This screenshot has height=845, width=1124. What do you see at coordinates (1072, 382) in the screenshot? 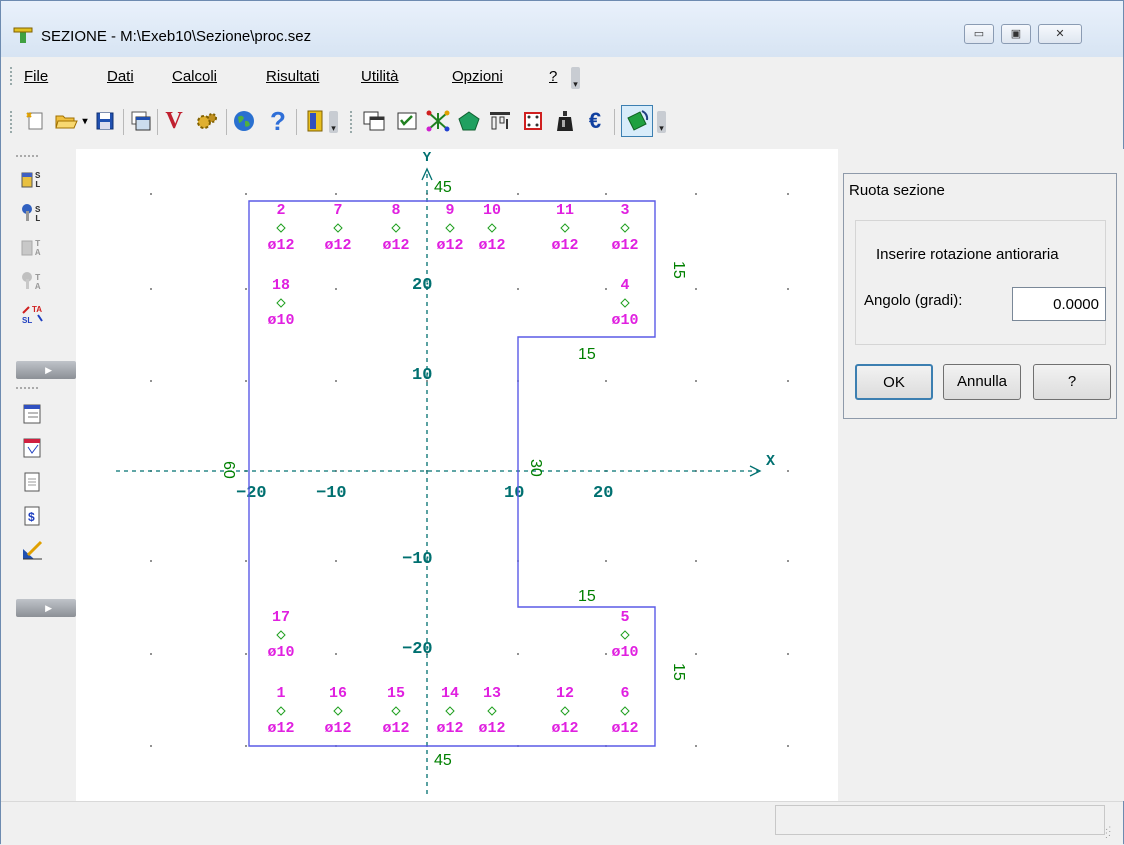
I see `help-button: ?` at bounding box center [1072, 382].